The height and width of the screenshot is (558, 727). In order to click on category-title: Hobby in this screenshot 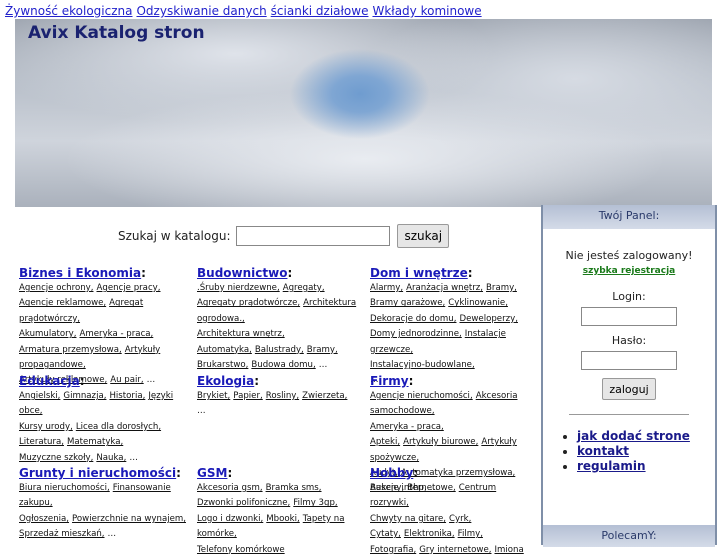, I will do `click(391, 473)`.